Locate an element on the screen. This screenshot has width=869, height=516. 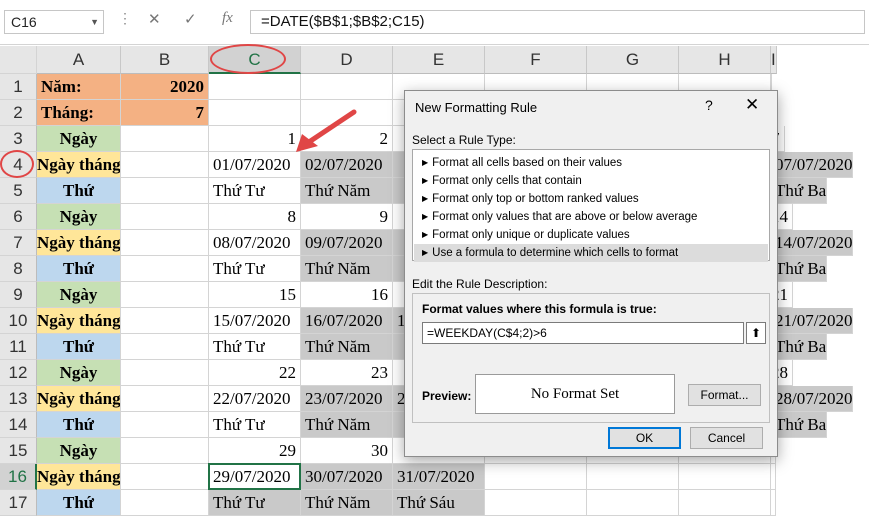
cell-c17: Thứ Tư is located at coordinates (255, 503).